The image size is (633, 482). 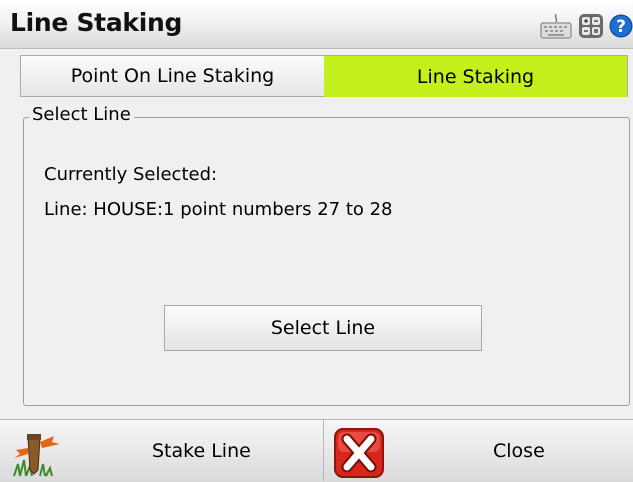 I want to click on stake-line-button: Stake Line, so click(x=161, y=450).